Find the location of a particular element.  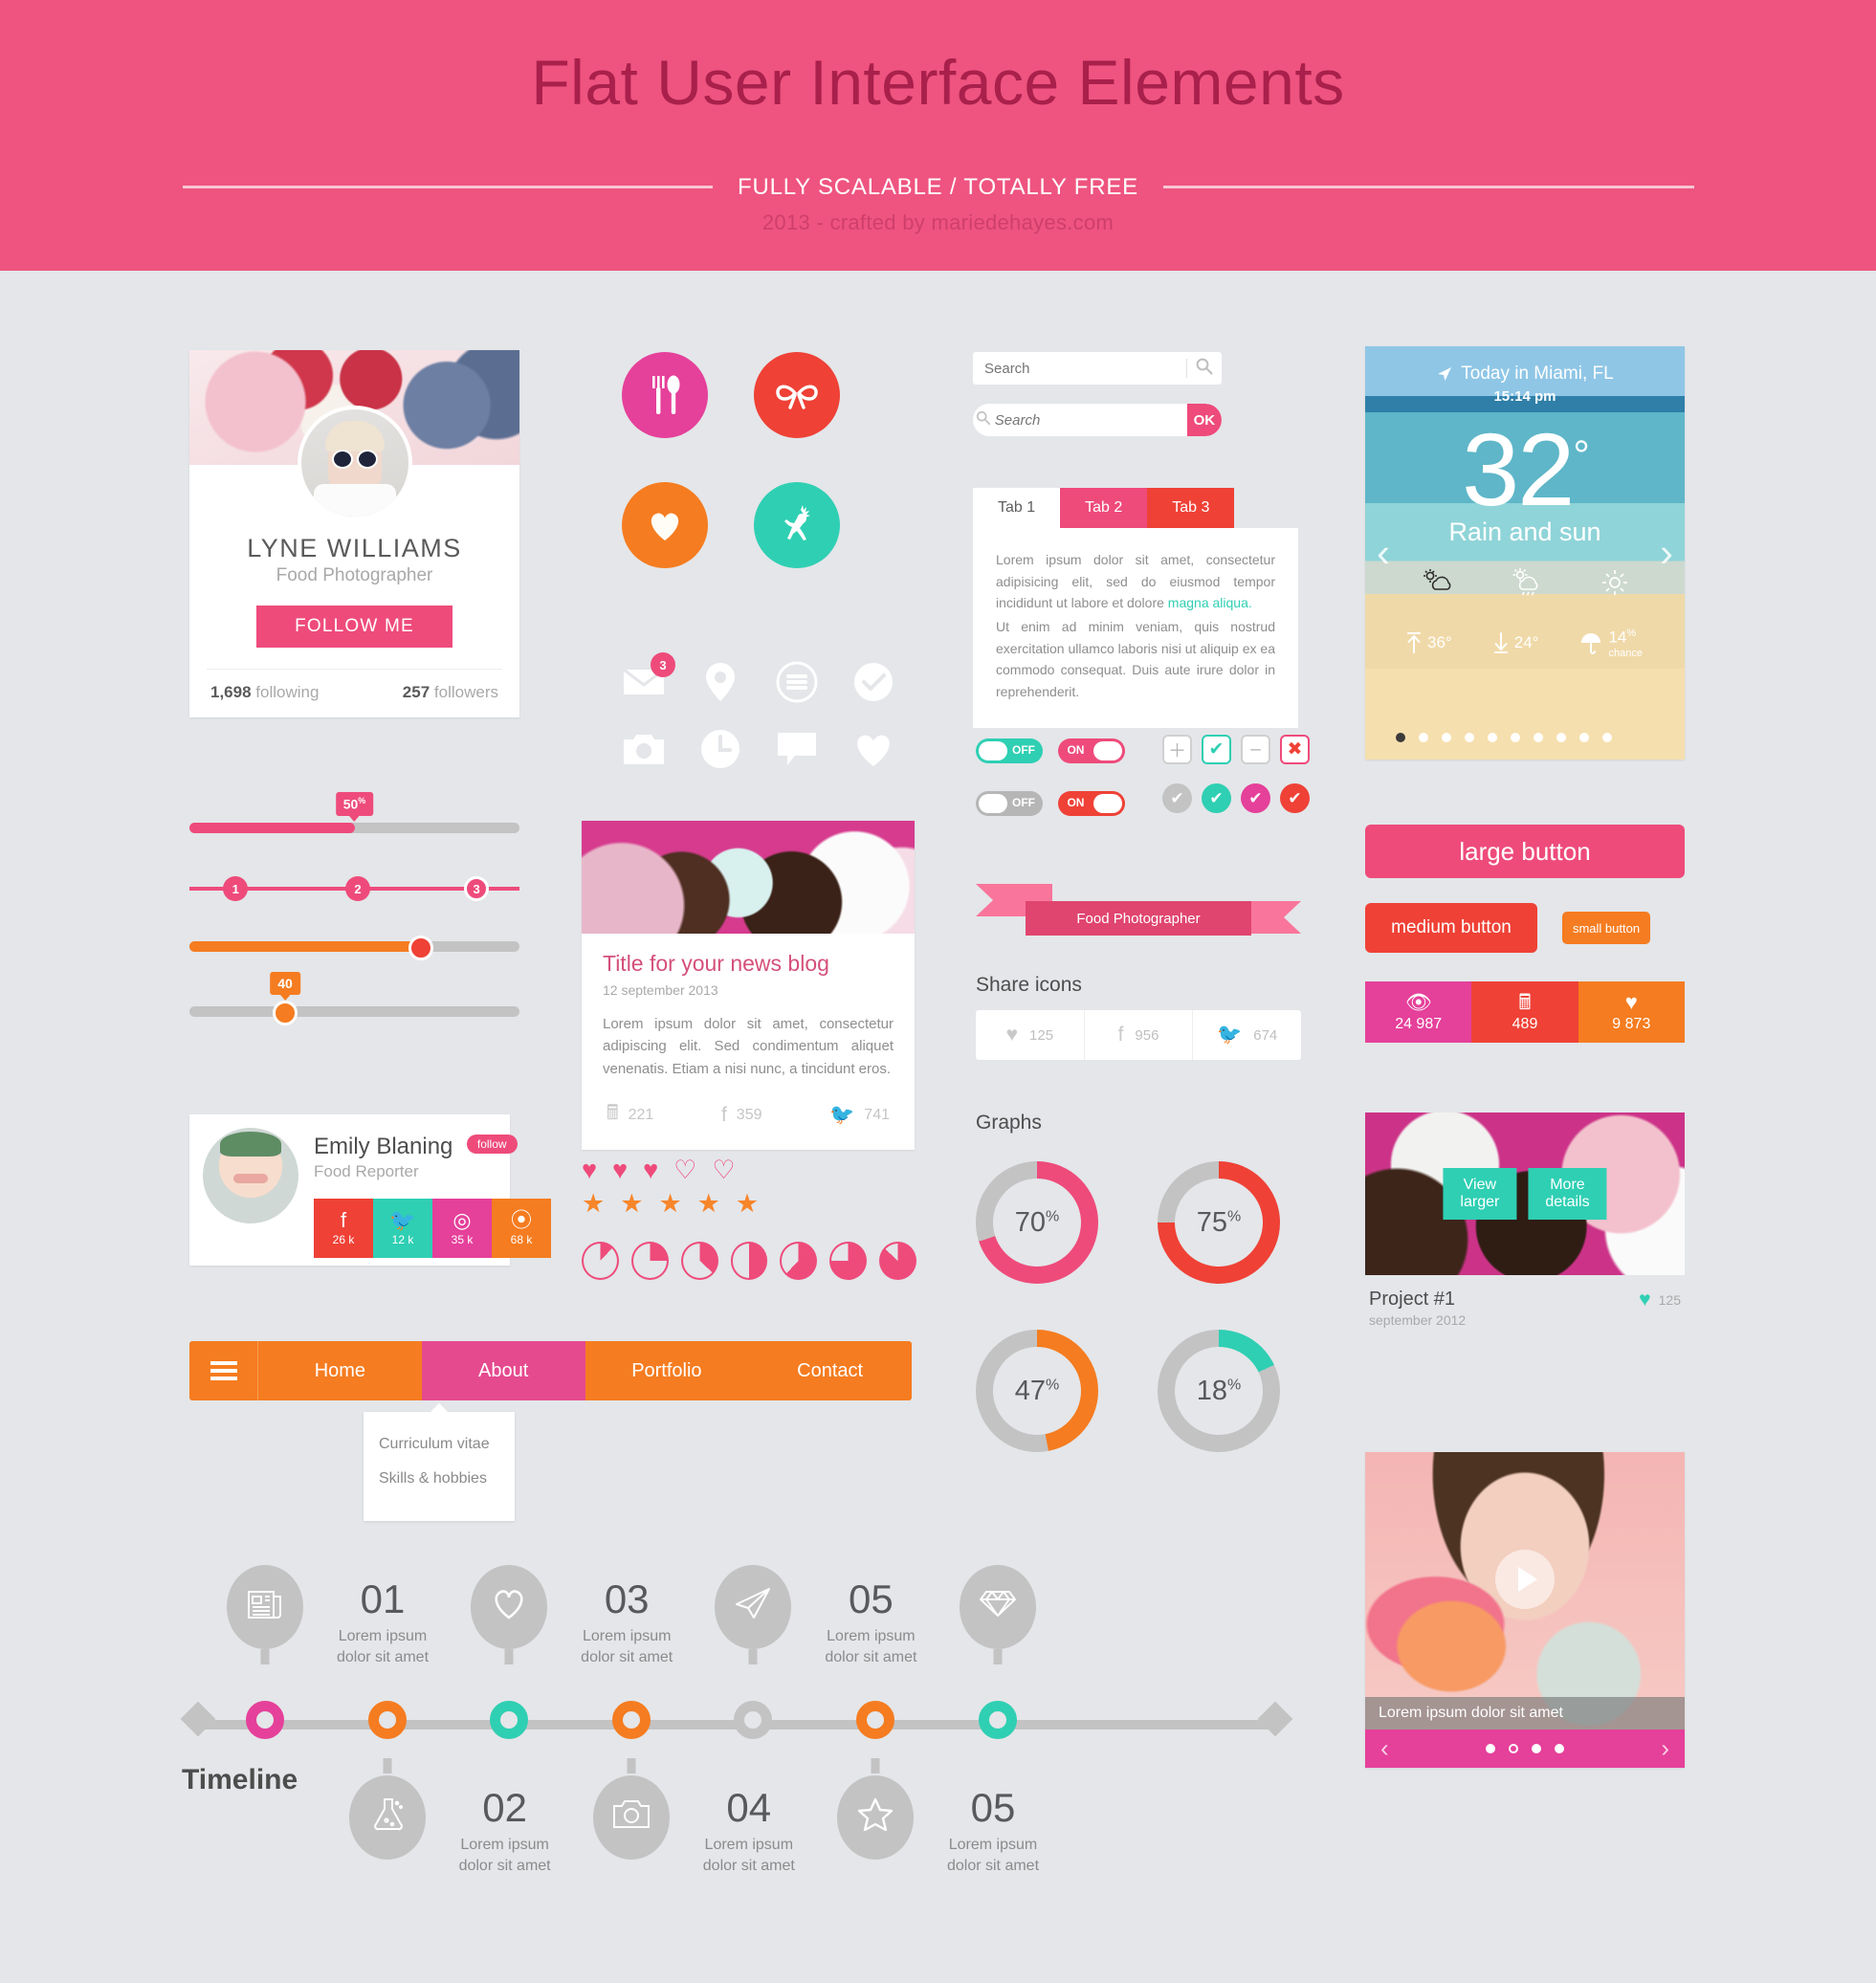

heart-rating-5: ♡ is located at coordinates (723, 1170).